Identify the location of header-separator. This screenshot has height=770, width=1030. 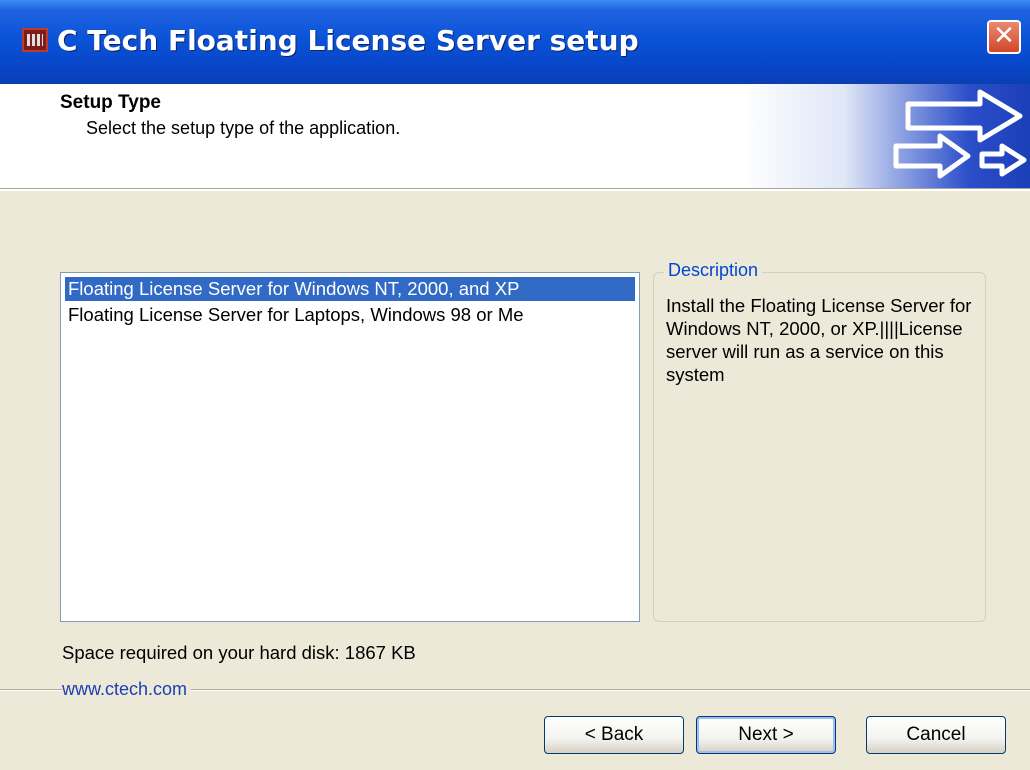
(515, 189).